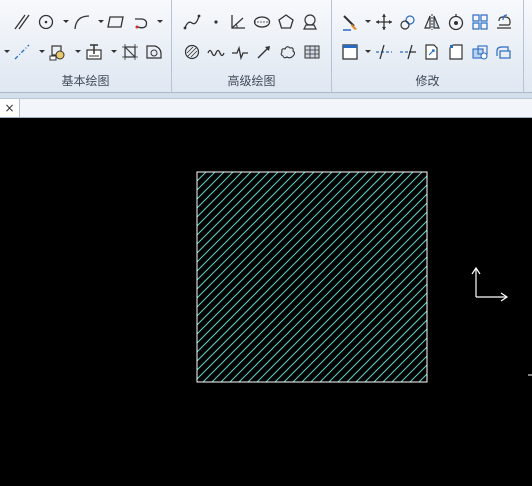 Image resolution: width=532 pixels, height=486 pixels. Describe the element at coordinates (94, 52) in the screenshot. I see `text-icon` at that location.